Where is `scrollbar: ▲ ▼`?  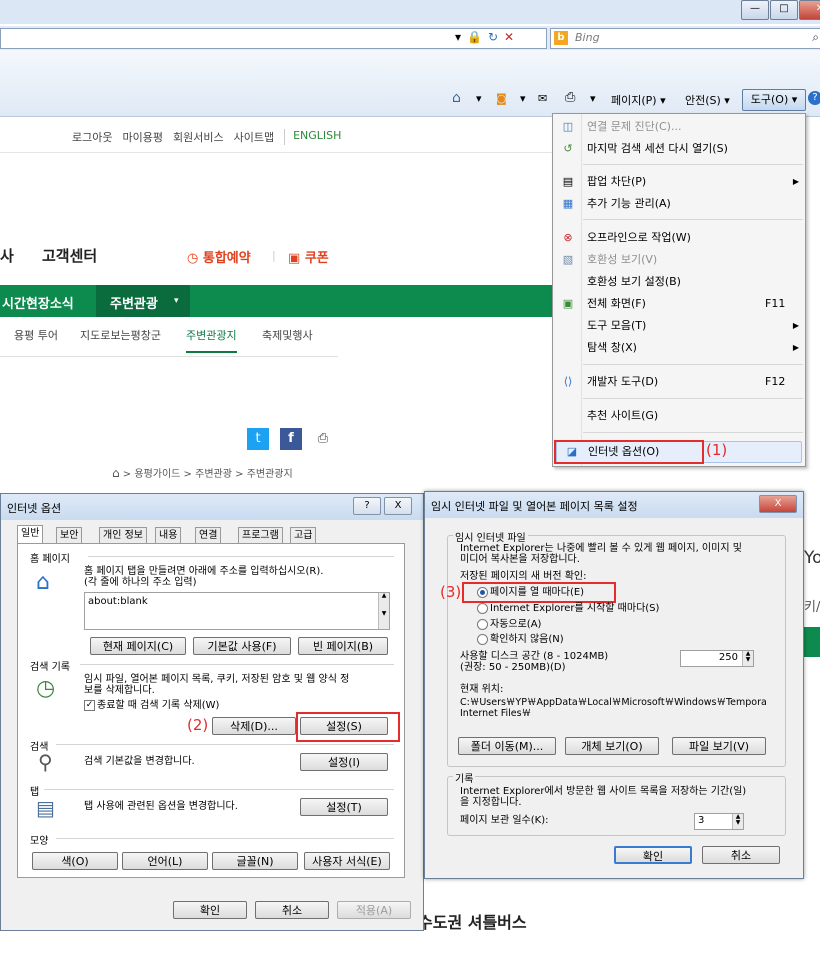 scrollbar: ▲ ▼ is located at coordinates (383, 611).